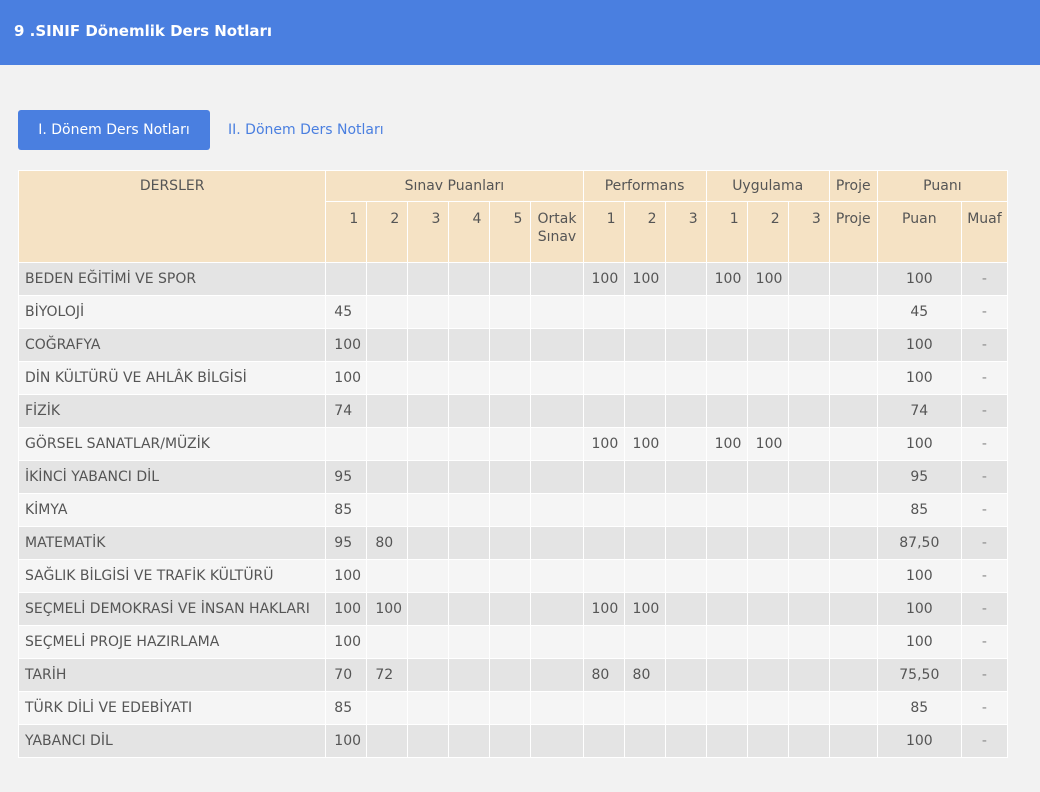  What do you see at coordinates (172, 477) in the screenshot?
I see `subject-cell: İKİNCİ YABANCI DİL` at bounding box center [172, 477].